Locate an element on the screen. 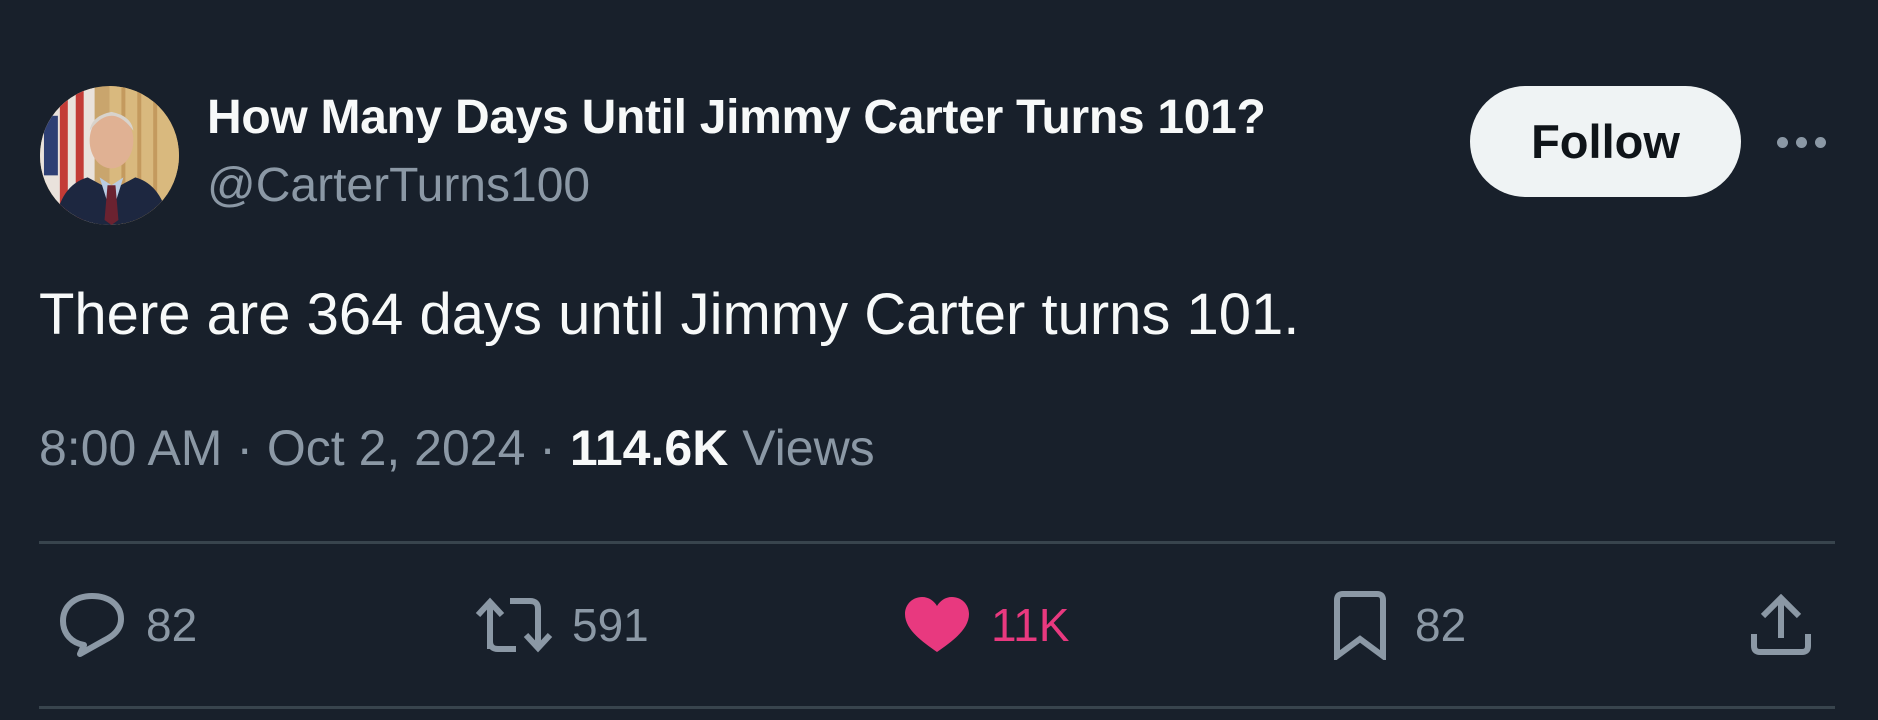 This screenshot has height=720, width=1878. avatar-image is located at coordinates (109, 155).